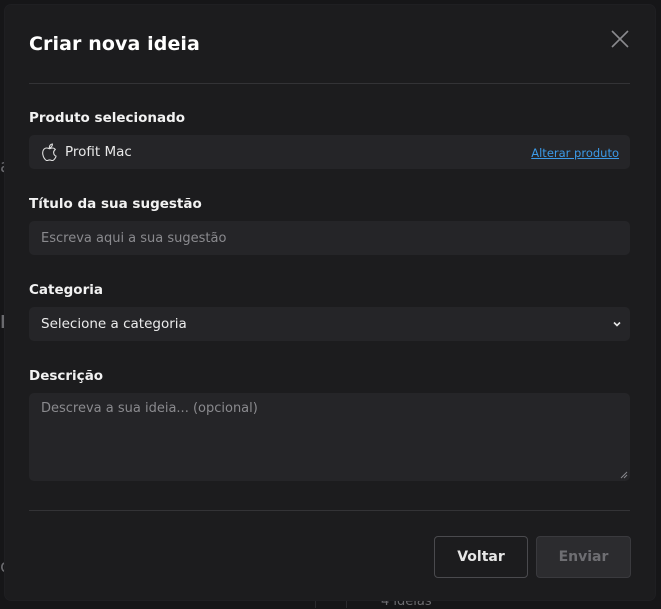  Describe the element at coordinates (583, 557) in the screenshot. I see `send-button: Enviar` at that location.